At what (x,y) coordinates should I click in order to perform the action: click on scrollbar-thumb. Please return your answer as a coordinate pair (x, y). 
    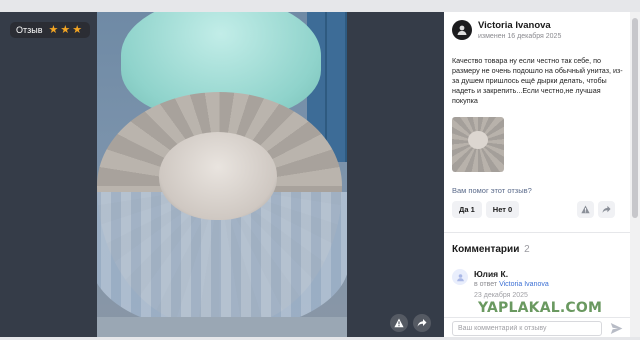
    Looking at the image, I should click on (635, 118).